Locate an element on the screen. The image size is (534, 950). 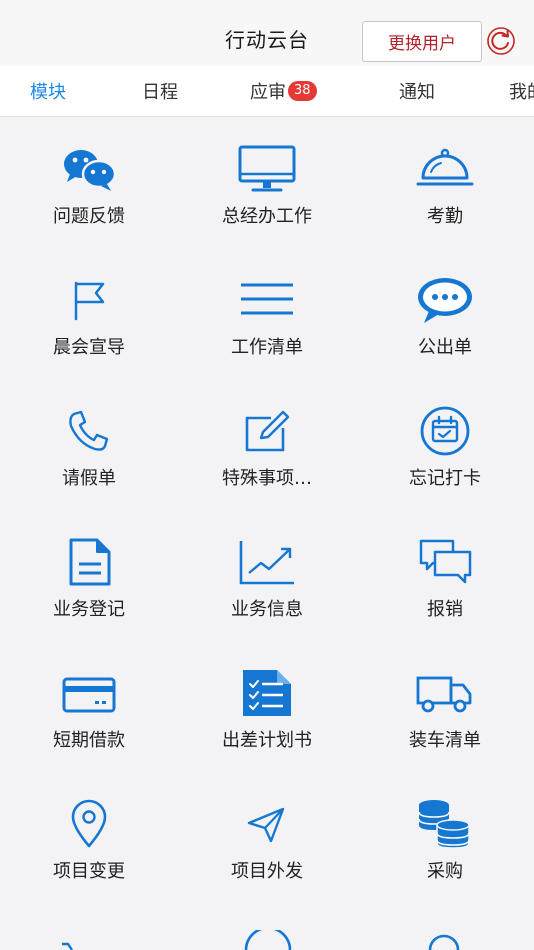
module-attendance: 考勤 is located at coordinates (445, 183).